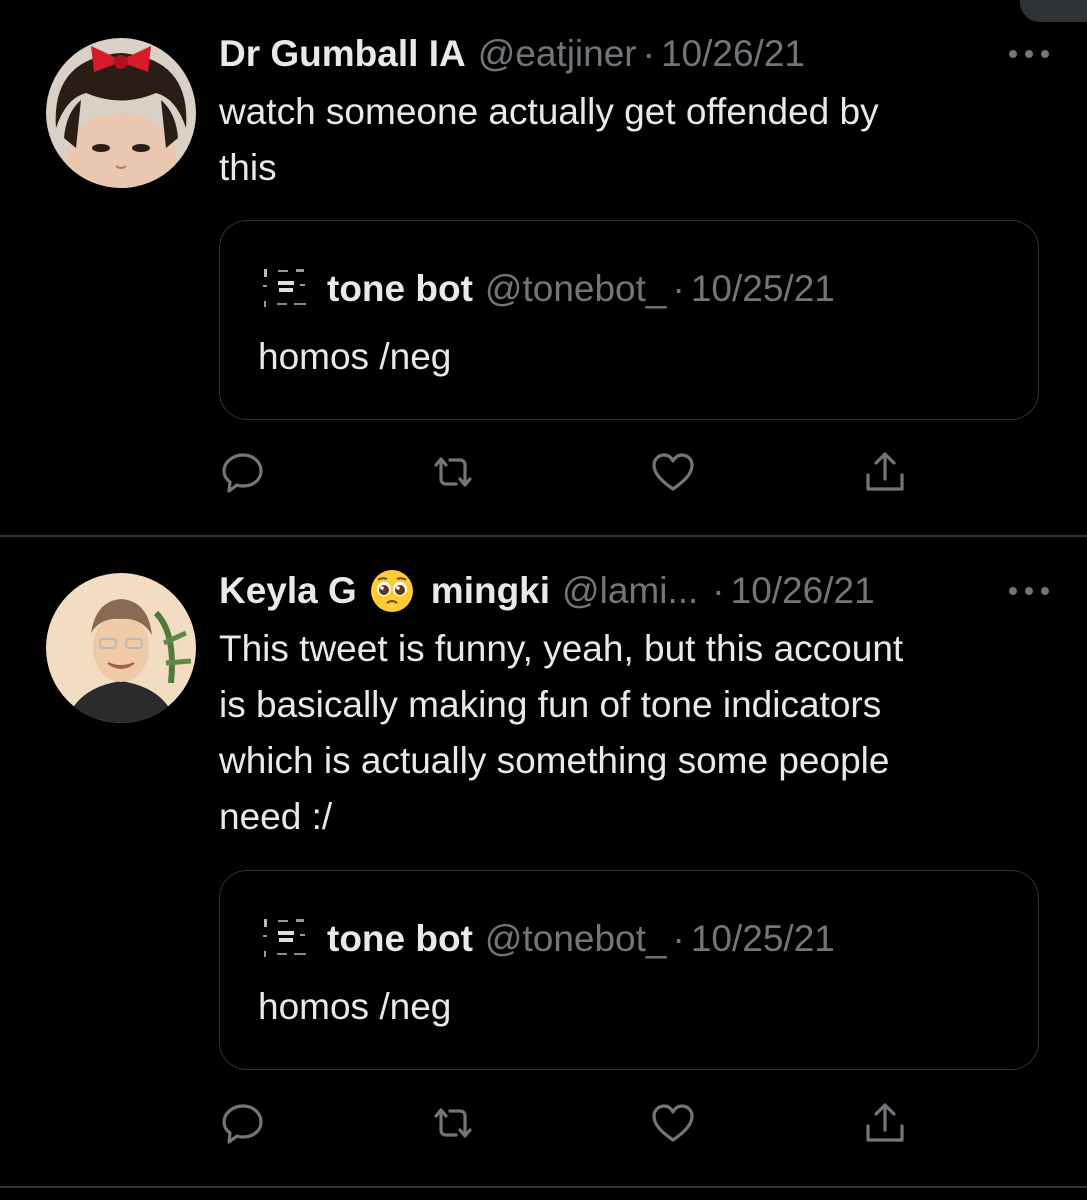 The width and height of the screenshot is (1087, 1200). Describe the element at coordinates (391, 591) in the screenshot. I see `pleading-face-icon` at that location.